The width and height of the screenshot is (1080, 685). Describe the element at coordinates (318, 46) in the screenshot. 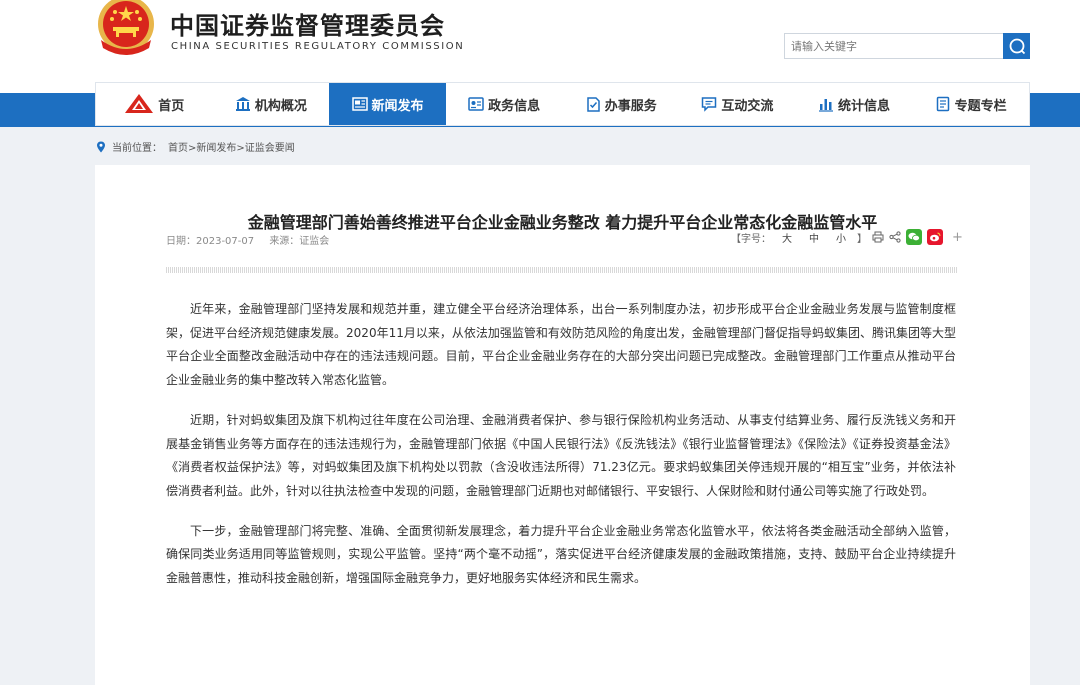

I see `site-subtitle: CHINA SECURITIES REGULATORY COMMISSION` at that location.